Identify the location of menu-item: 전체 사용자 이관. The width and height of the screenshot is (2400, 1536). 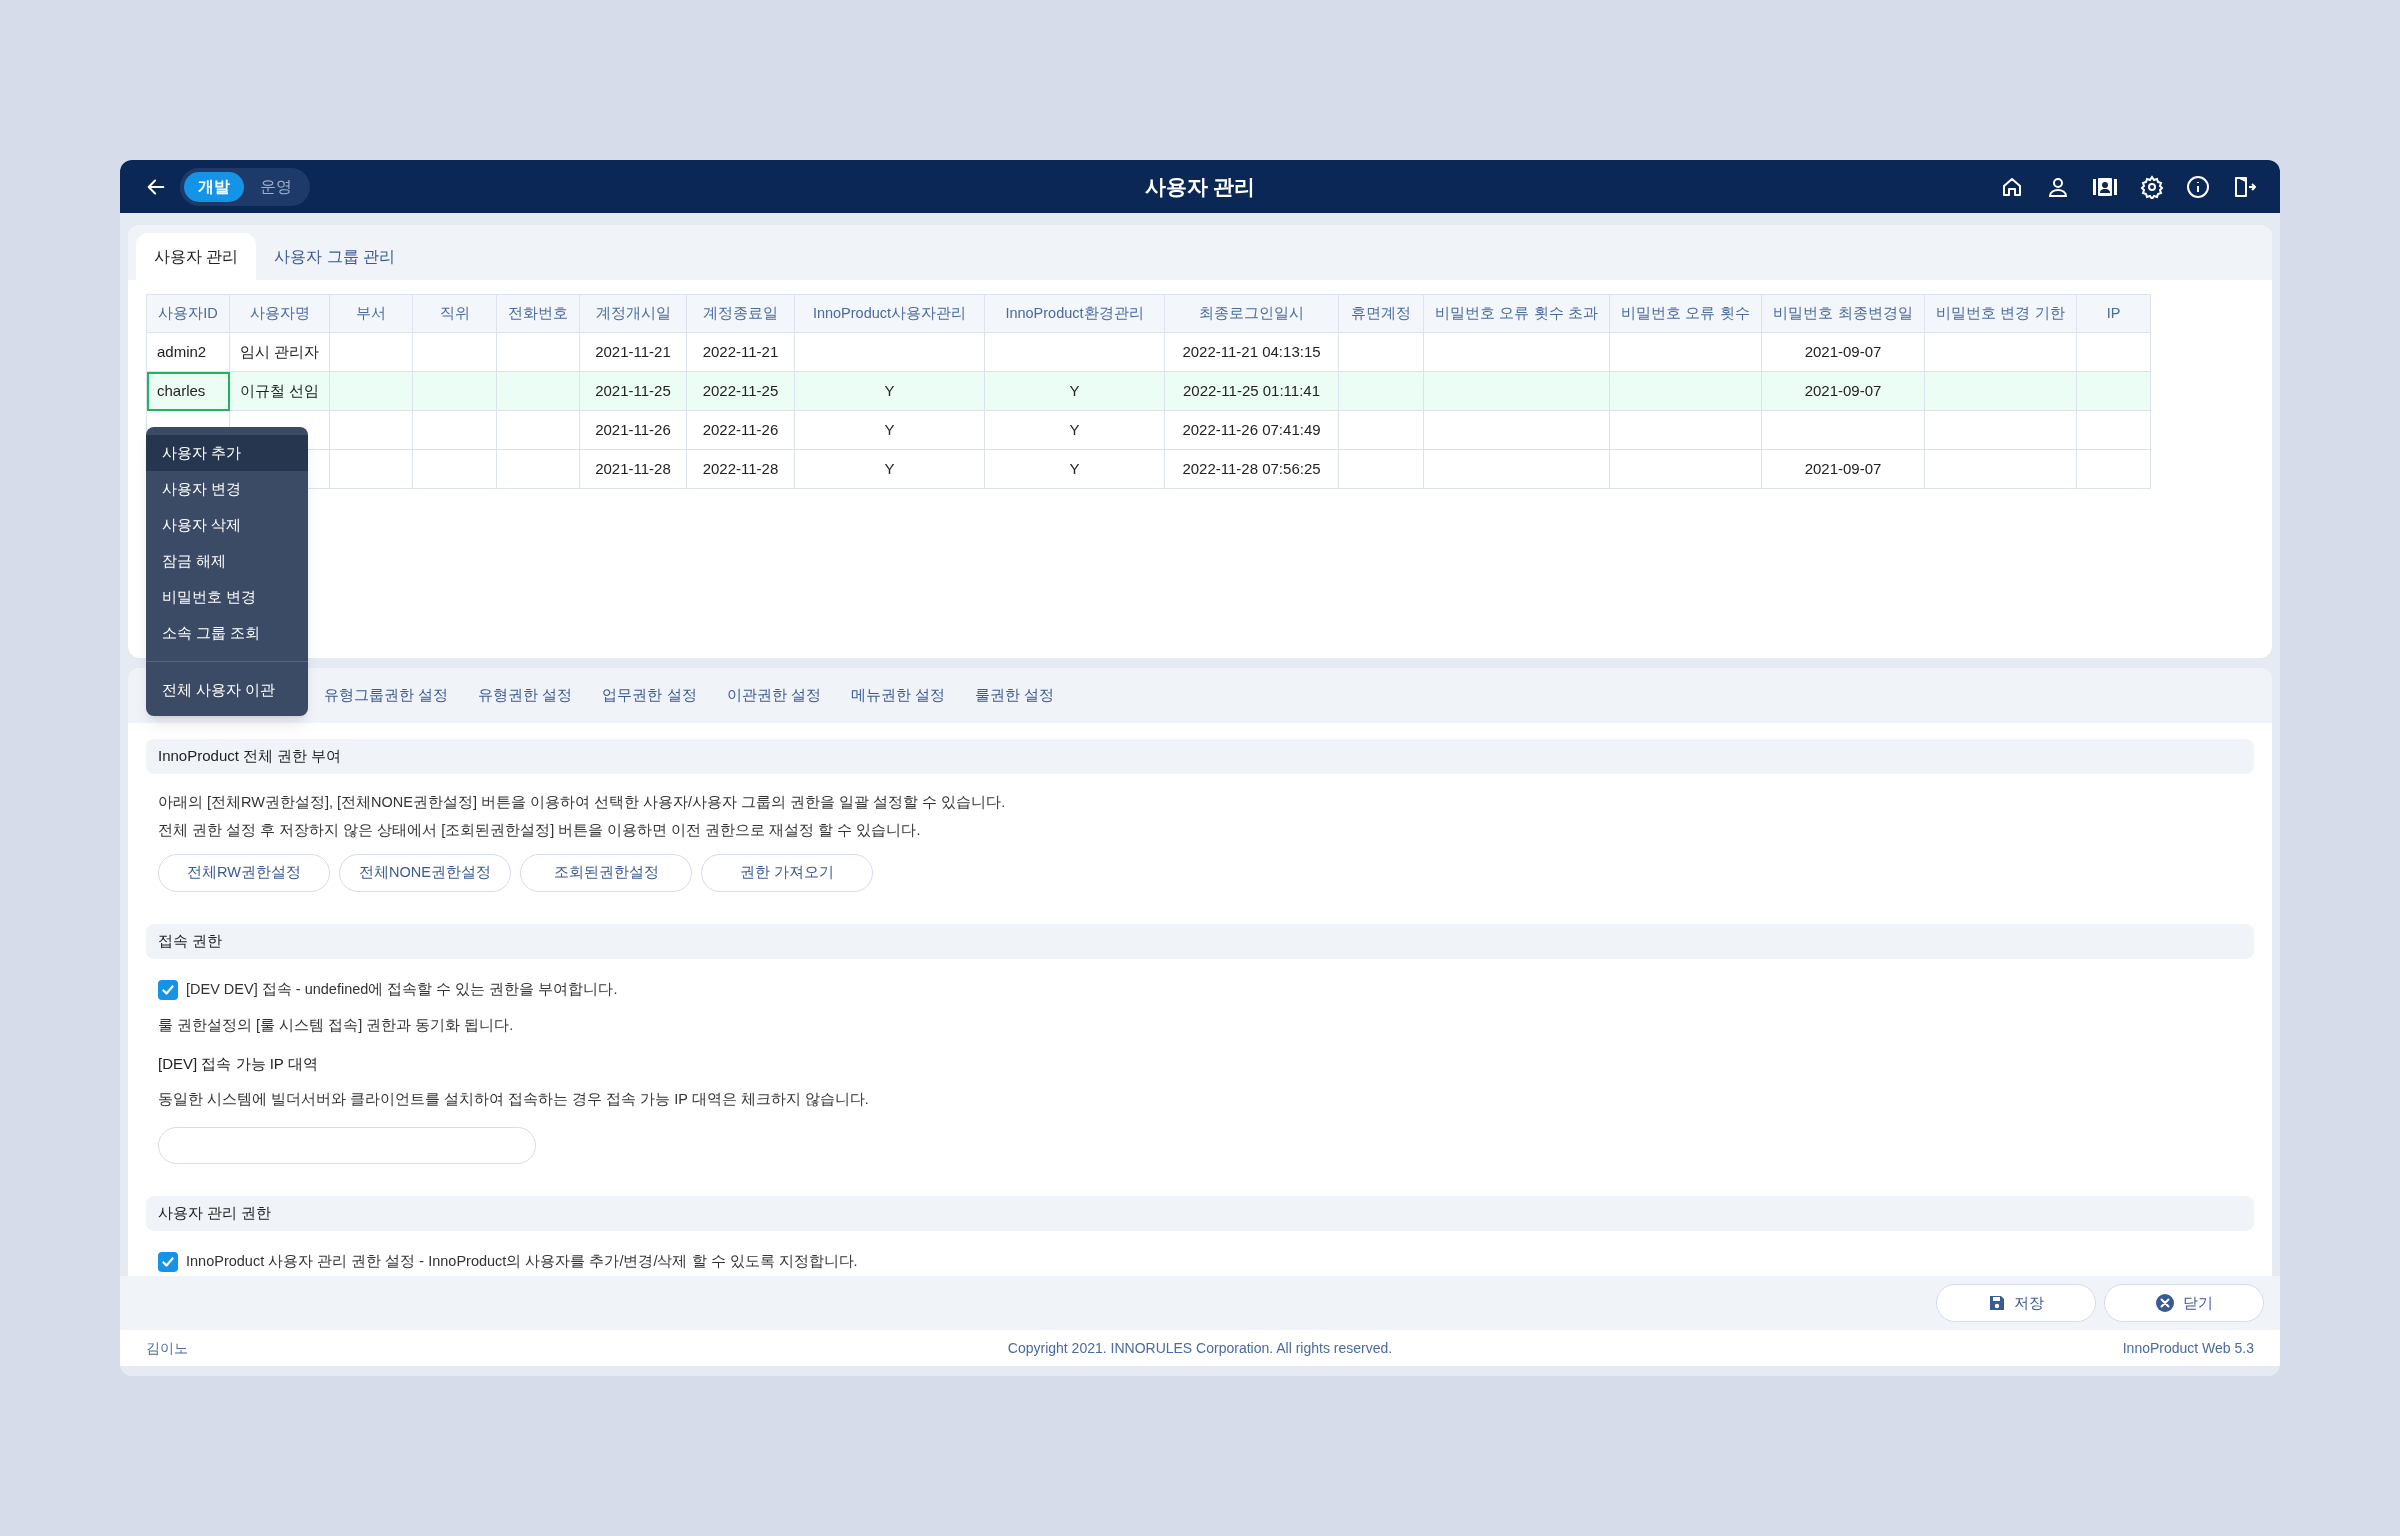
(227, 690).